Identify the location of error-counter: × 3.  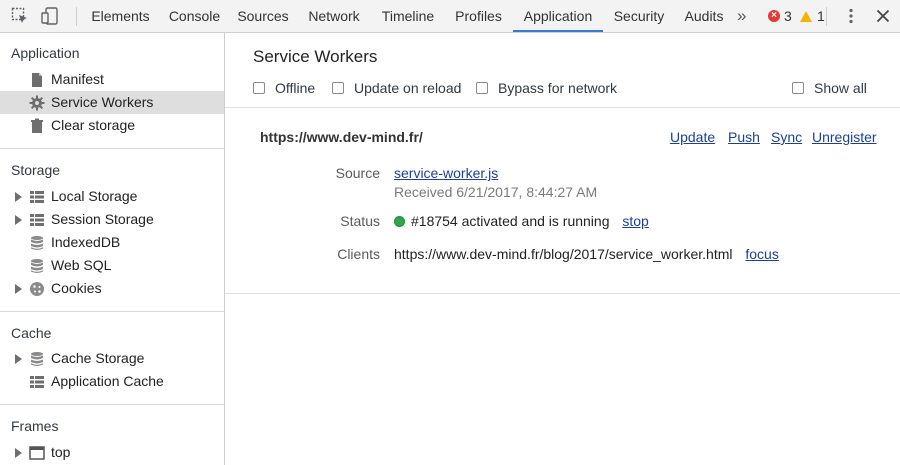
(780, 16).